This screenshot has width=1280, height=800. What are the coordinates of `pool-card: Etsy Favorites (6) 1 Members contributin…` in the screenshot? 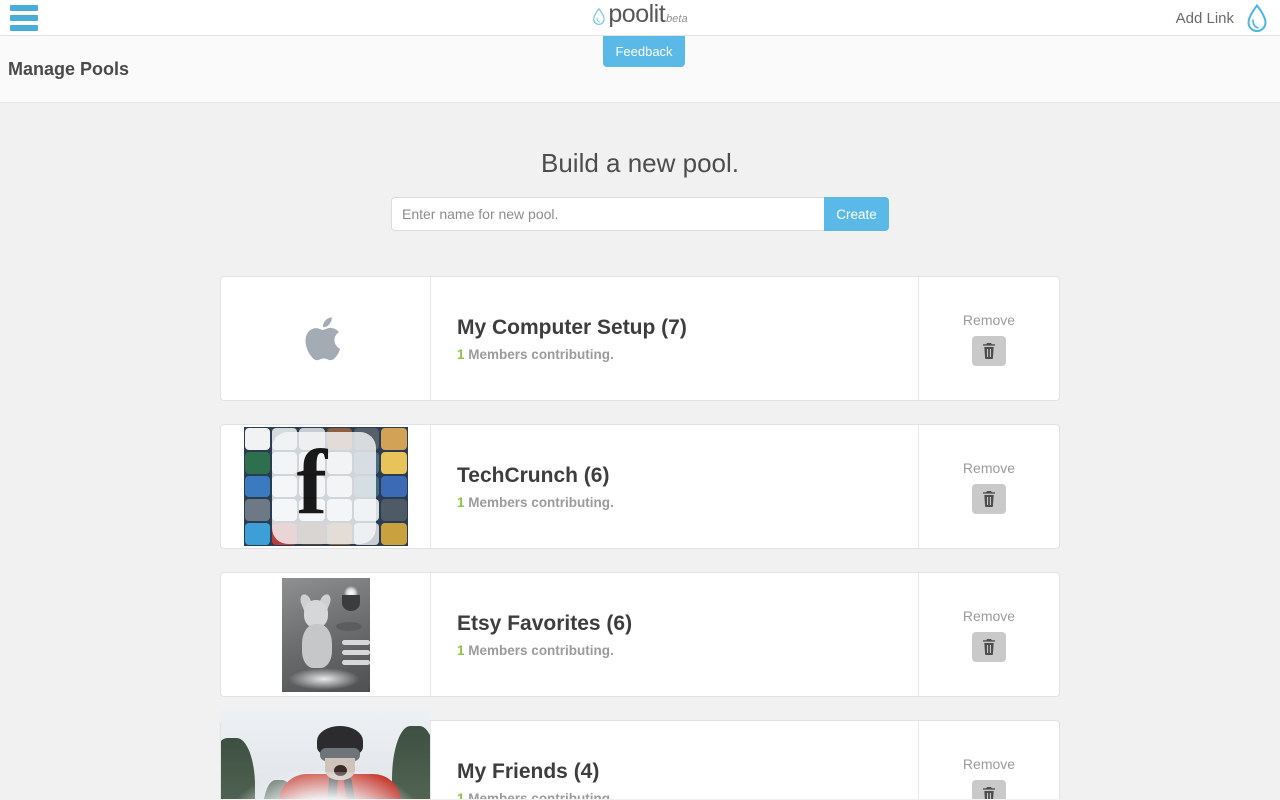 It's located at (640, 634).